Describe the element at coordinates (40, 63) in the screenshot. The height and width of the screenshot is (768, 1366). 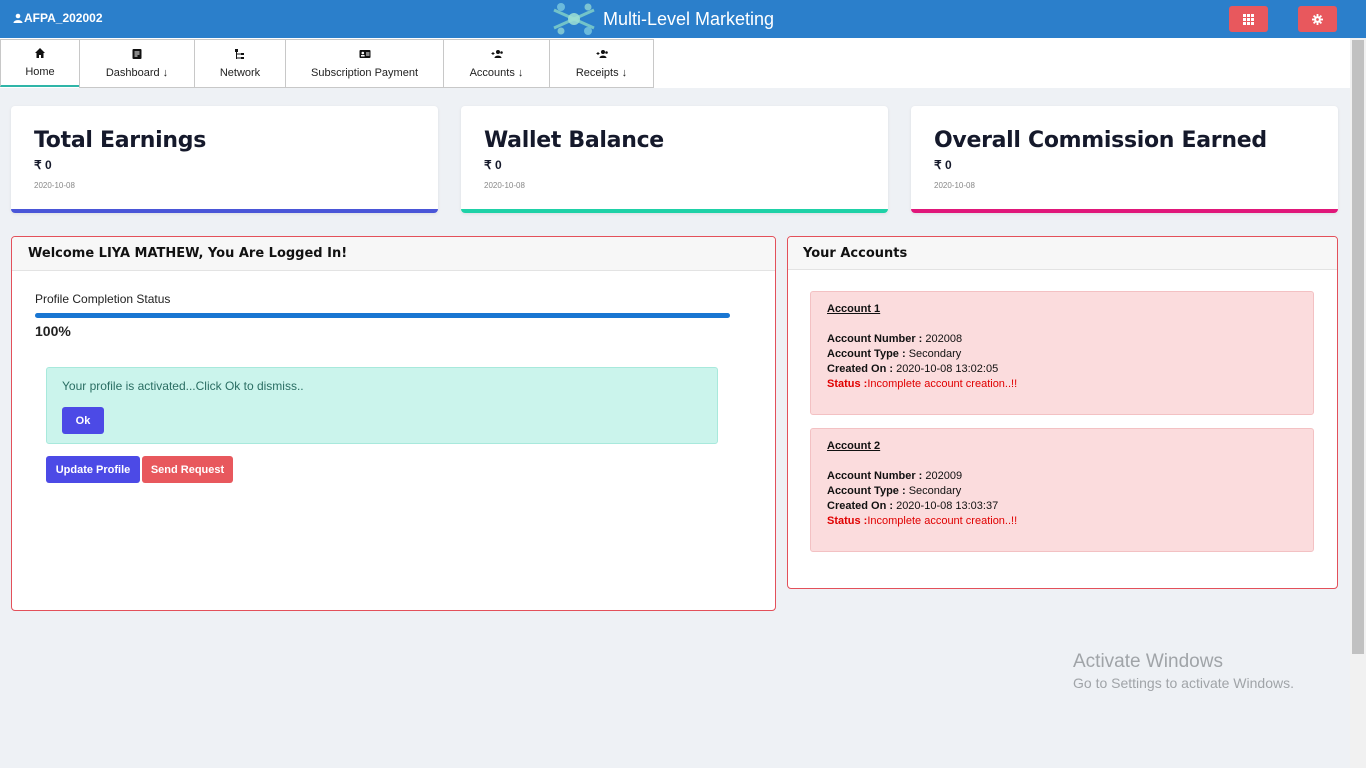
I see `nav-home: Home` at that location.